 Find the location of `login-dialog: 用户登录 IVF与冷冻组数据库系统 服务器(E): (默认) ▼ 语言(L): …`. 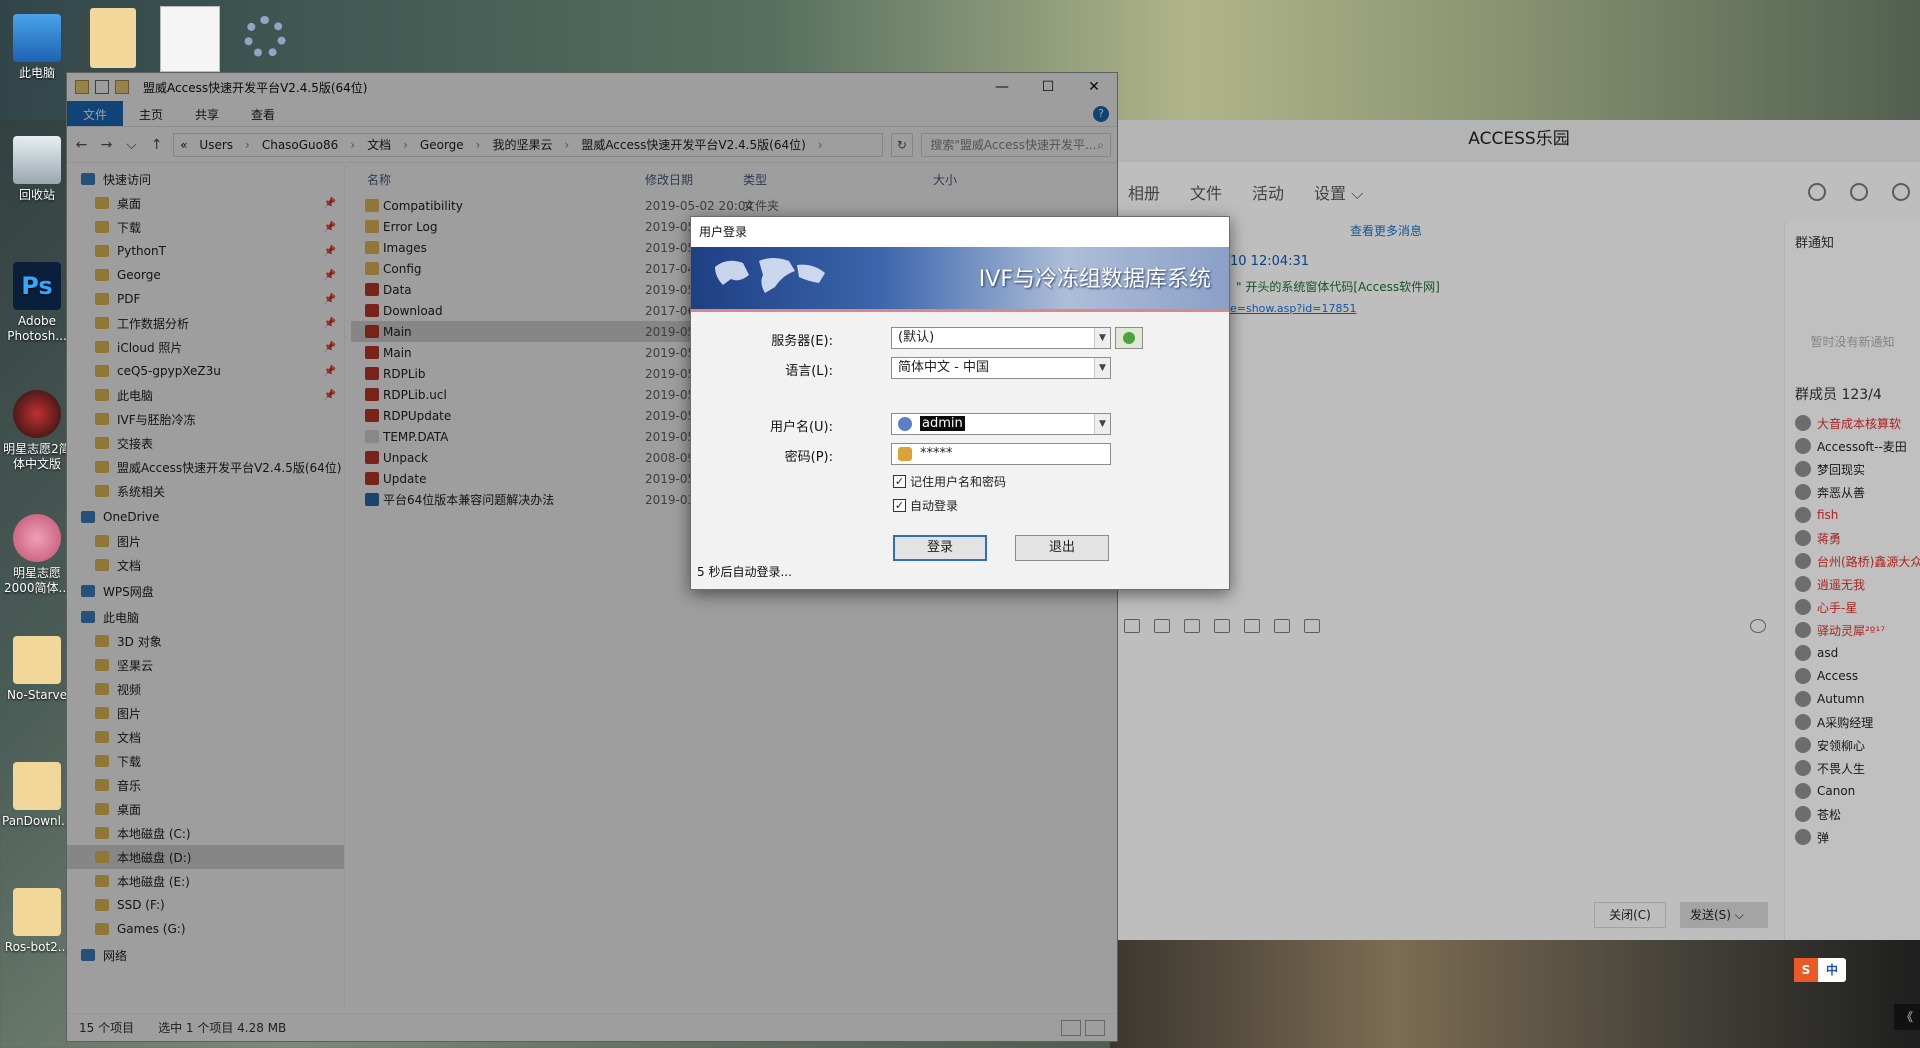

login-dialog: 用户登录 IVF与冷冻组数据库系统 服务器(E): (默认) ▼ 语言(L): … is located at coordinates (960, 403).